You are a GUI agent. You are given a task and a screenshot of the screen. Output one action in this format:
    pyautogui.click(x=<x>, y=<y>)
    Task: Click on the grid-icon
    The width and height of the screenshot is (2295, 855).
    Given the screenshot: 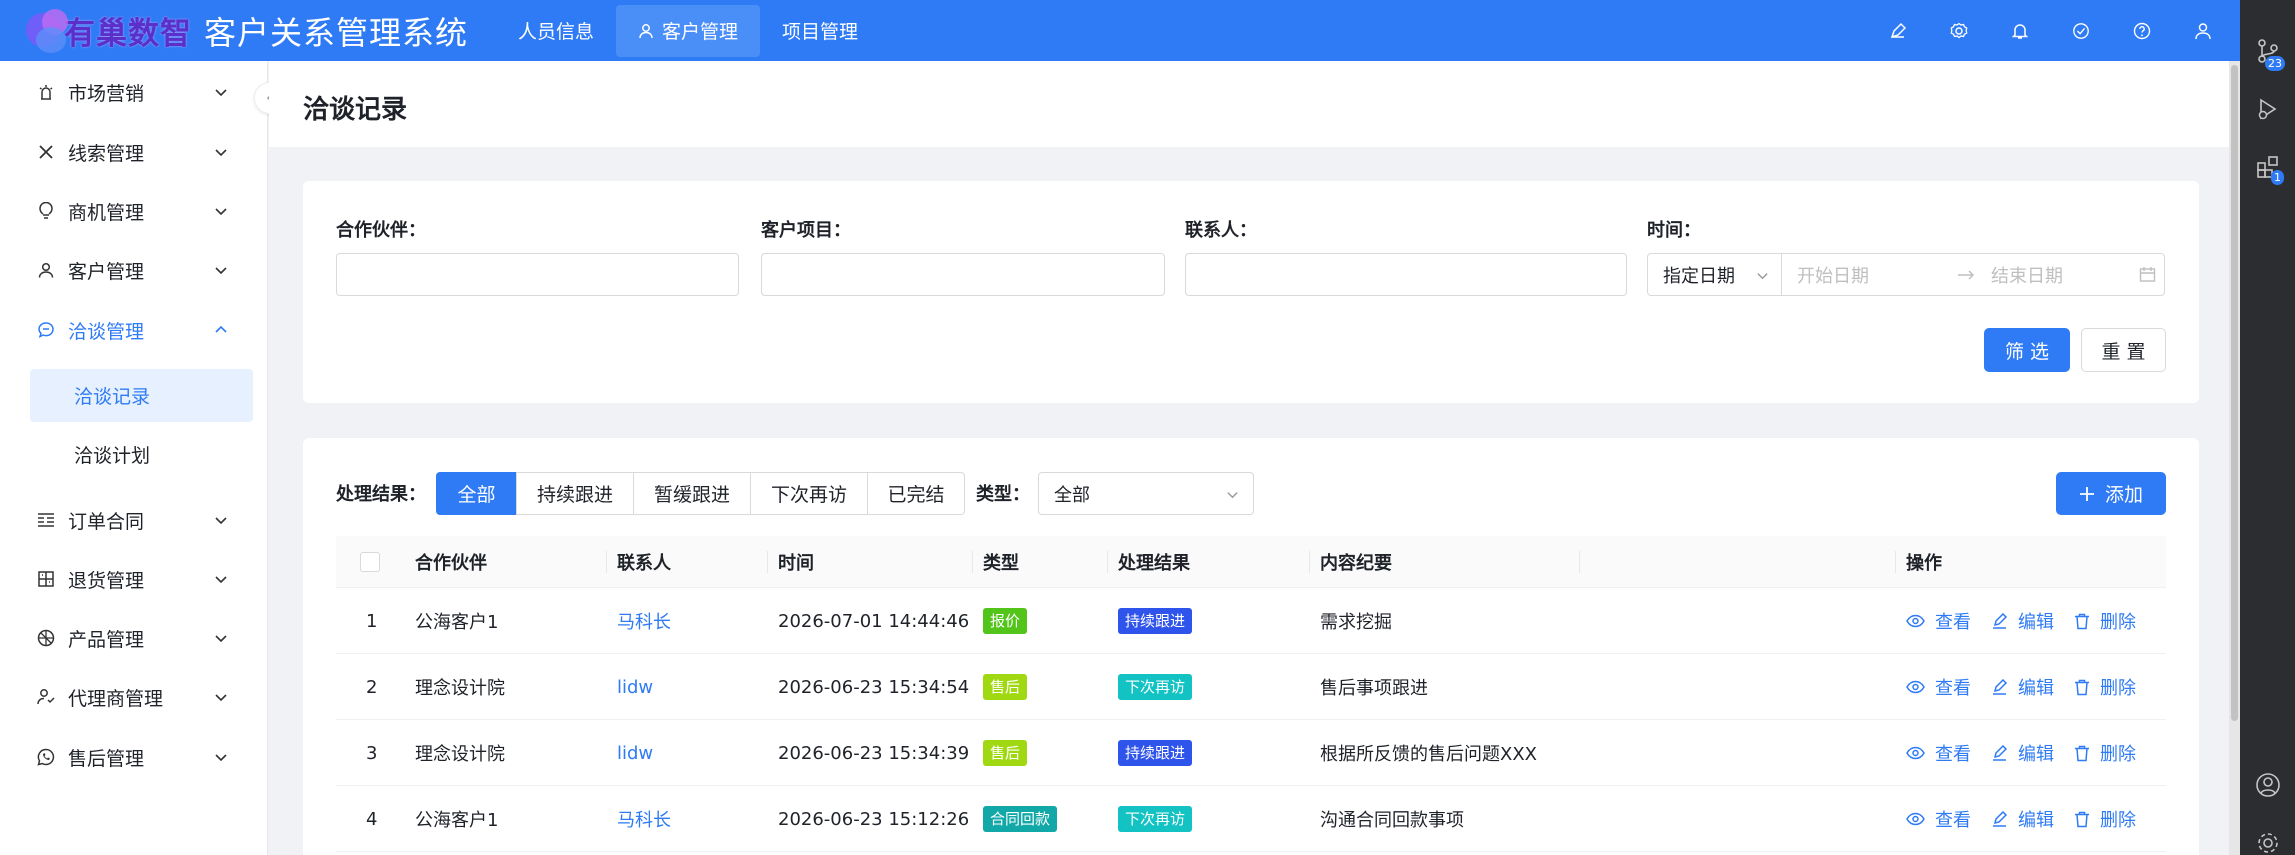 What is the action you would take?
    pyautogui.click(x=46, y=579)
    